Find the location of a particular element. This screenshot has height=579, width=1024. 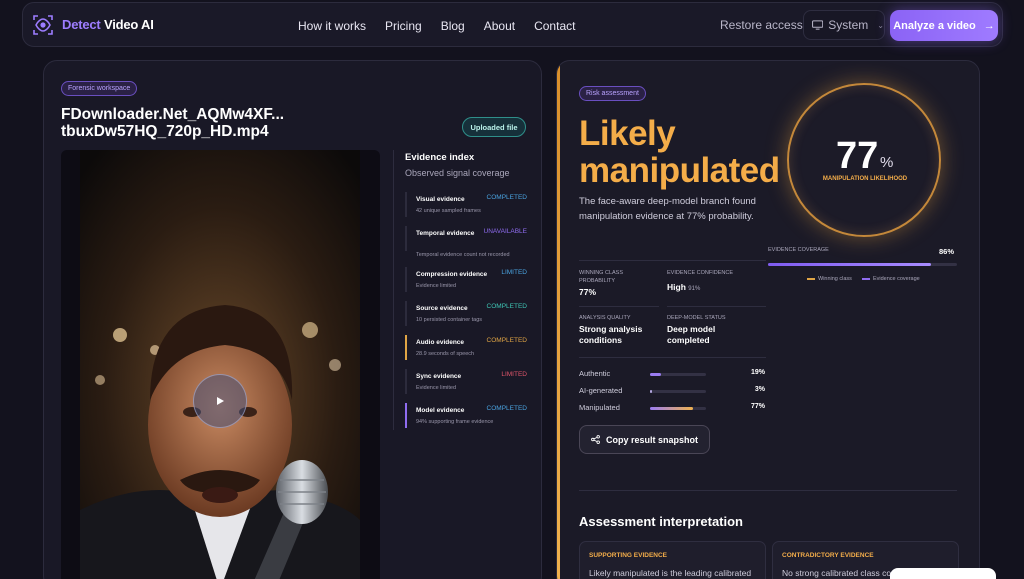

stat-winning-class-probability: WINNING CLASS PROBABILITY 77% is located at coordinates (601, 283).